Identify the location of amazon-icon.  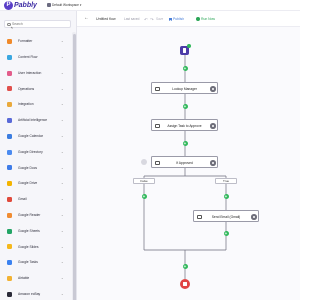
(9, 294).